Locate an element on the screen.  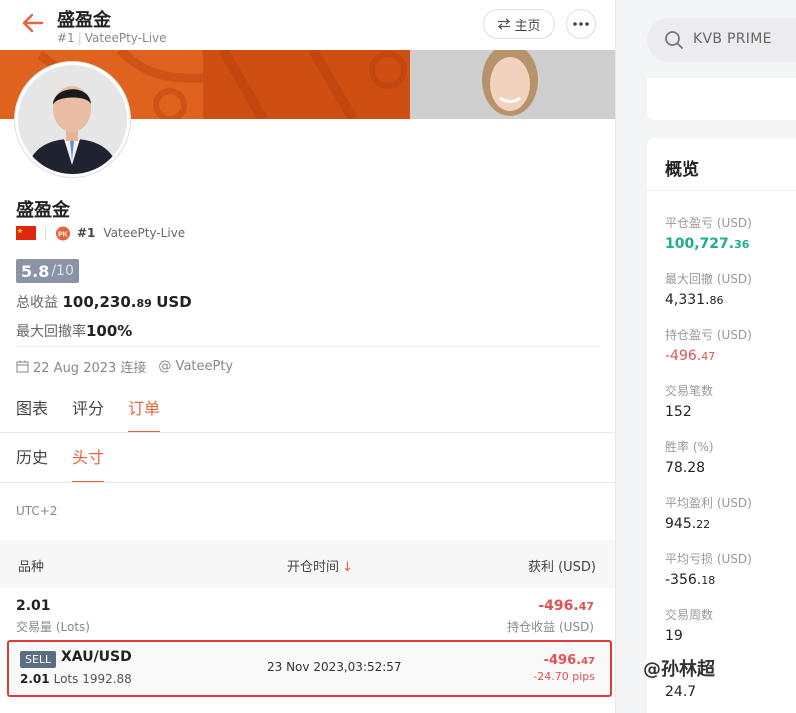
stat-avg-loss-cents: 18 is located at coordinates (708, 580).